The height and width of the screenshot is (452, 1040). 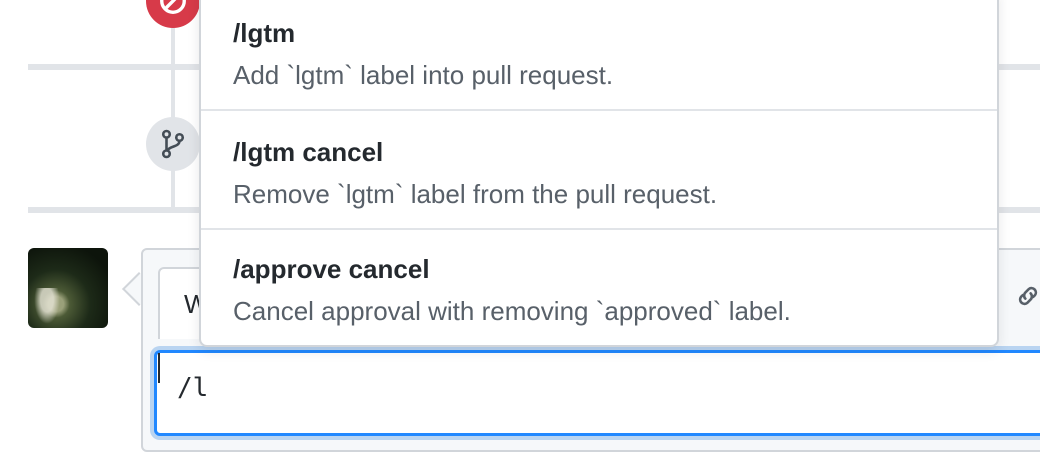 What do you see at coordinates (1027, 296) in the screenshot?
I see `link-icon` at bounding box center [1027, 296].